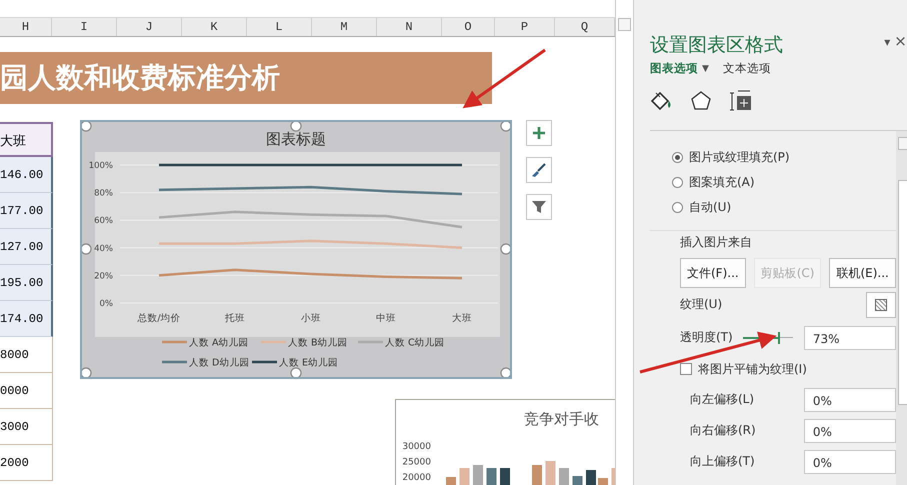  I want to click on scrollbar-thumb, so click(902, 292).